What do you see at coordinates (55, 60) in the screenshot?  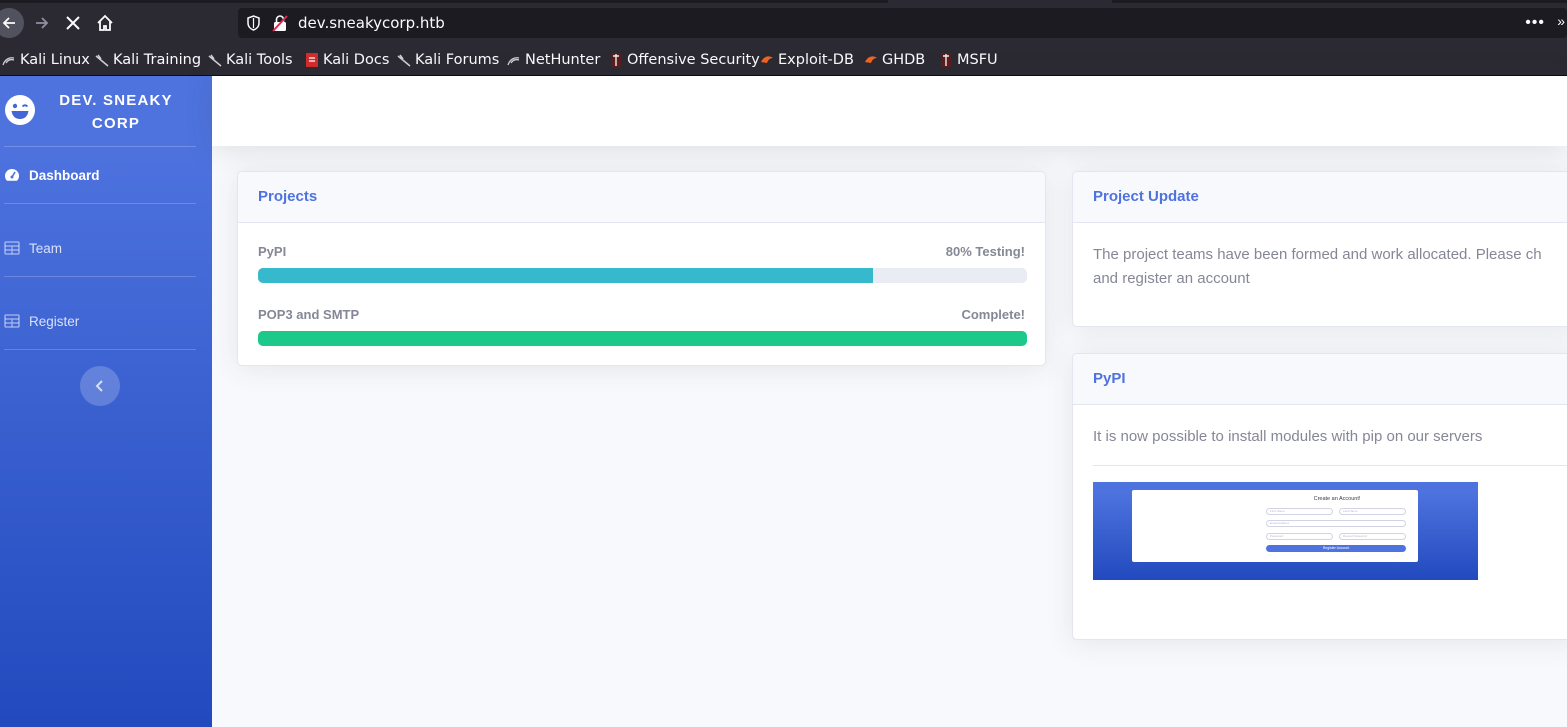 I see `bookmark-label: Kali Linux` at bounding box center [55, 60].